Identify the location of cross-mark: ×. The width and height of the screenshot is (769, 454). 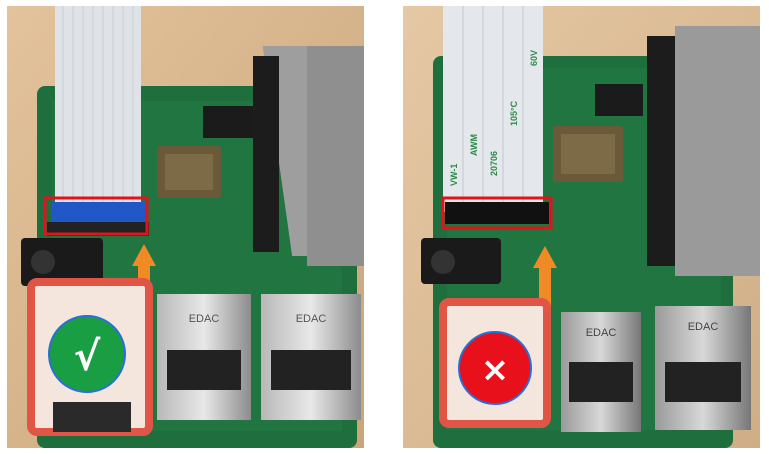
(495, 370).